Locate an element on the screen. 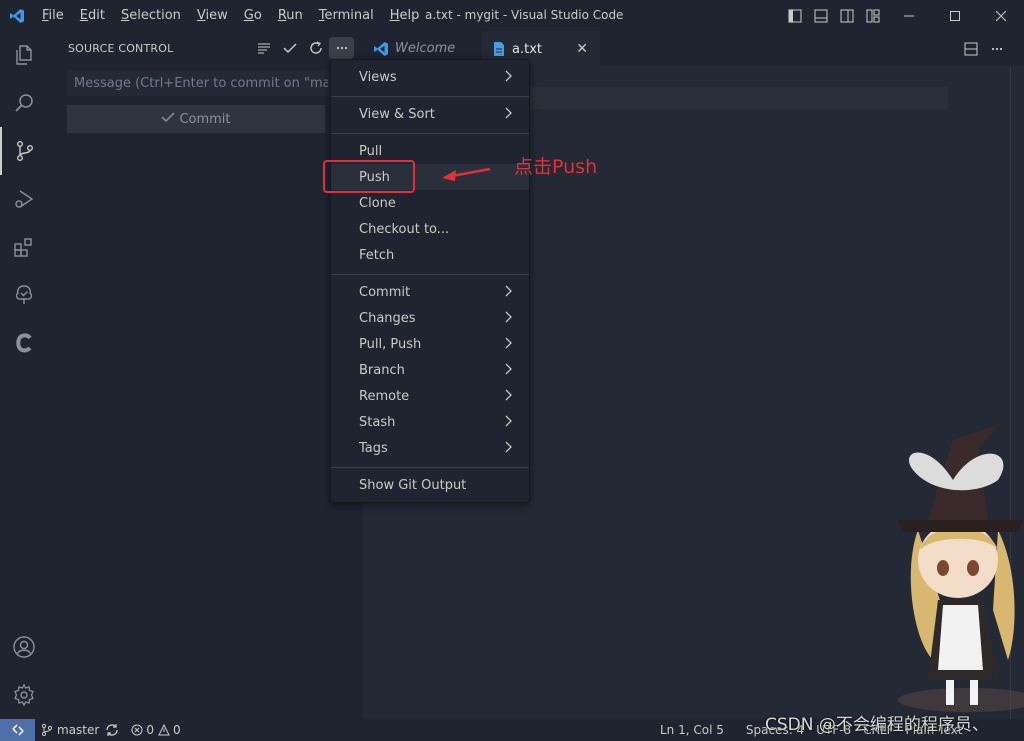 This screenshot has width=1024, height=741. vscode-logo-icon is located at coordinates (381, 49).